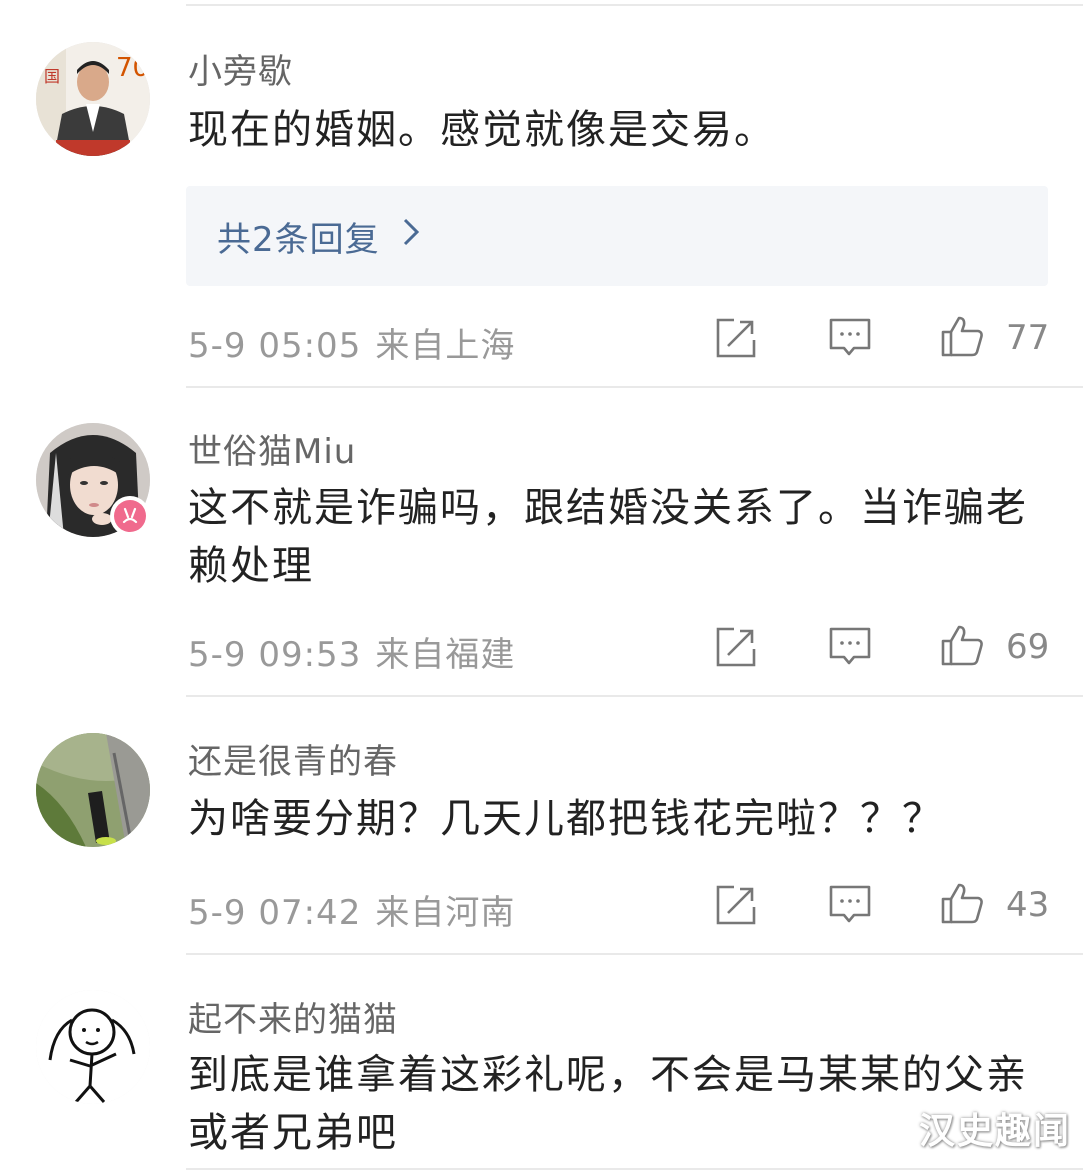  What do you see at coordinates (617, 236) in the screenshot?
I see `replies-box: 共2条回复` at bounding box center [617, 236].